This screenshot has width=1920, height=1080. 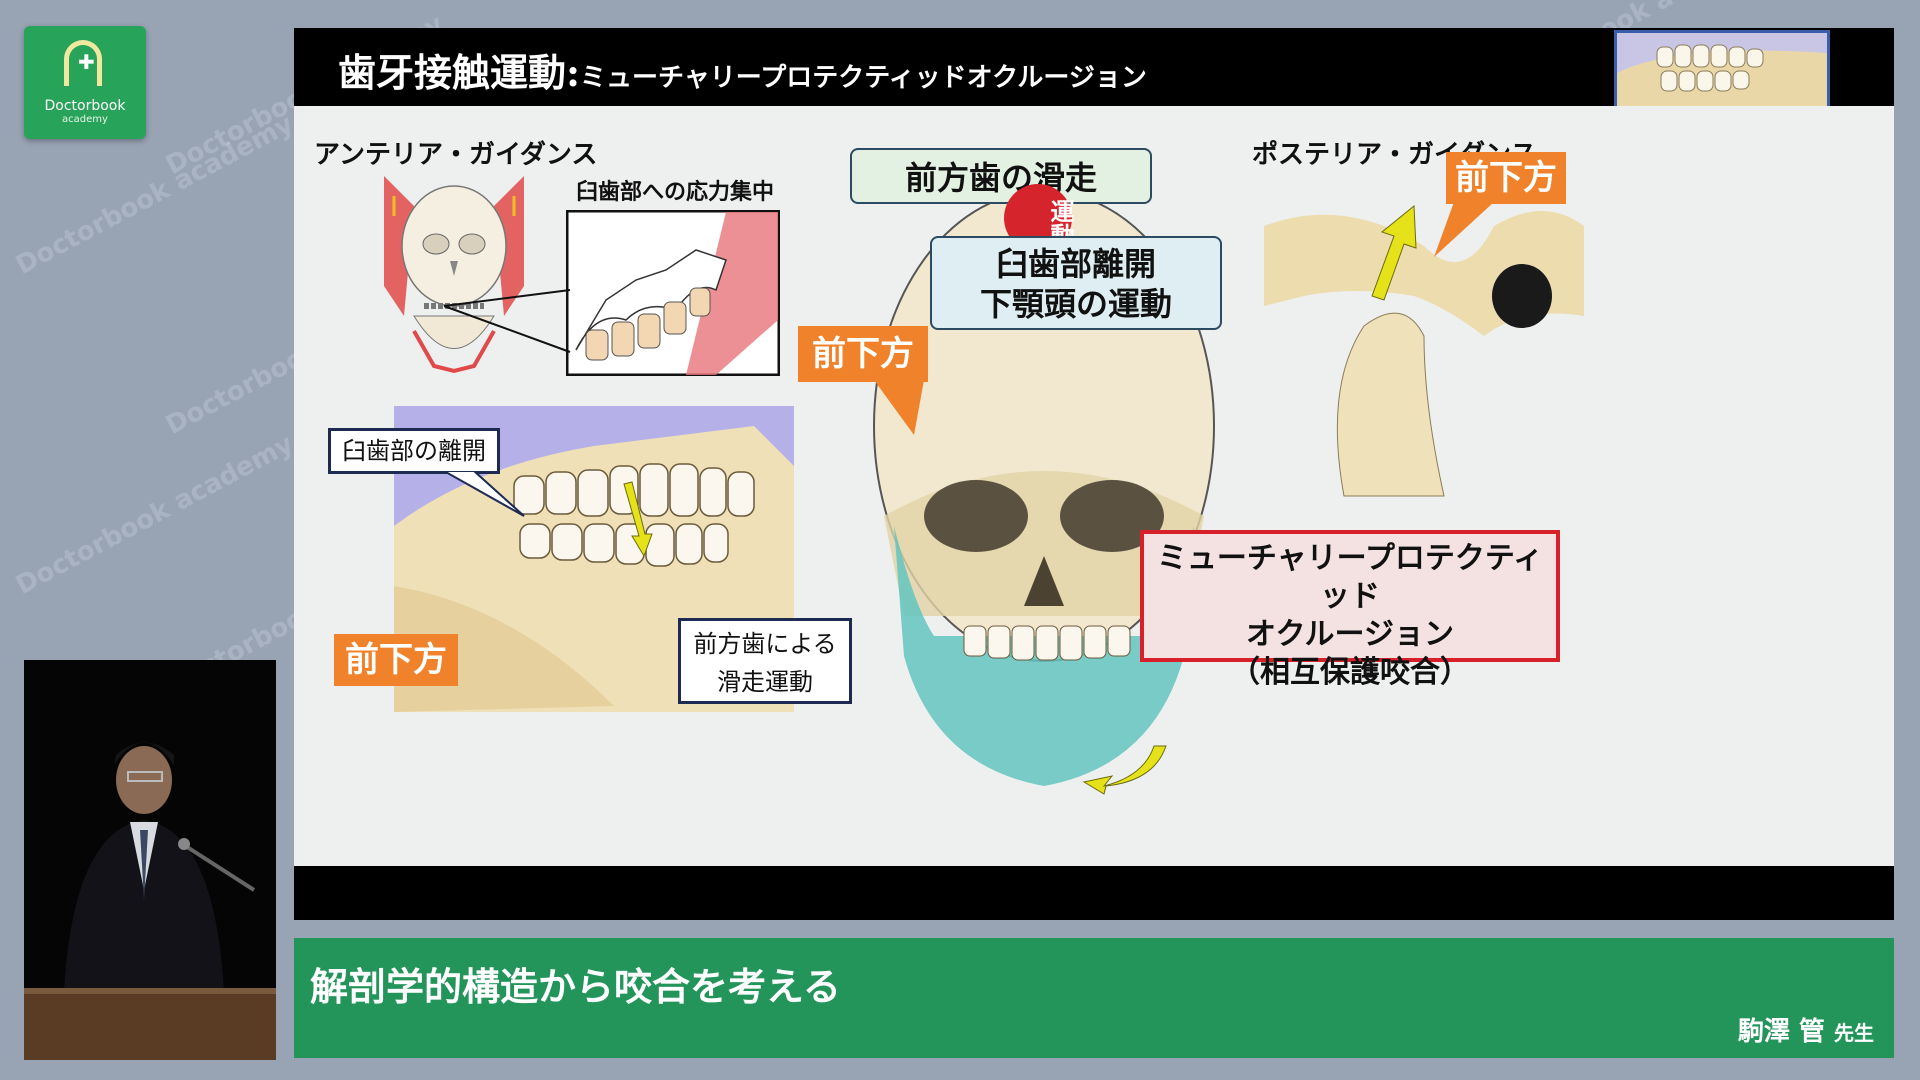 What do you see at coordinates (899, 407) in the screenshot?
I see `tag-pointer` at bounding box center [899, 407].